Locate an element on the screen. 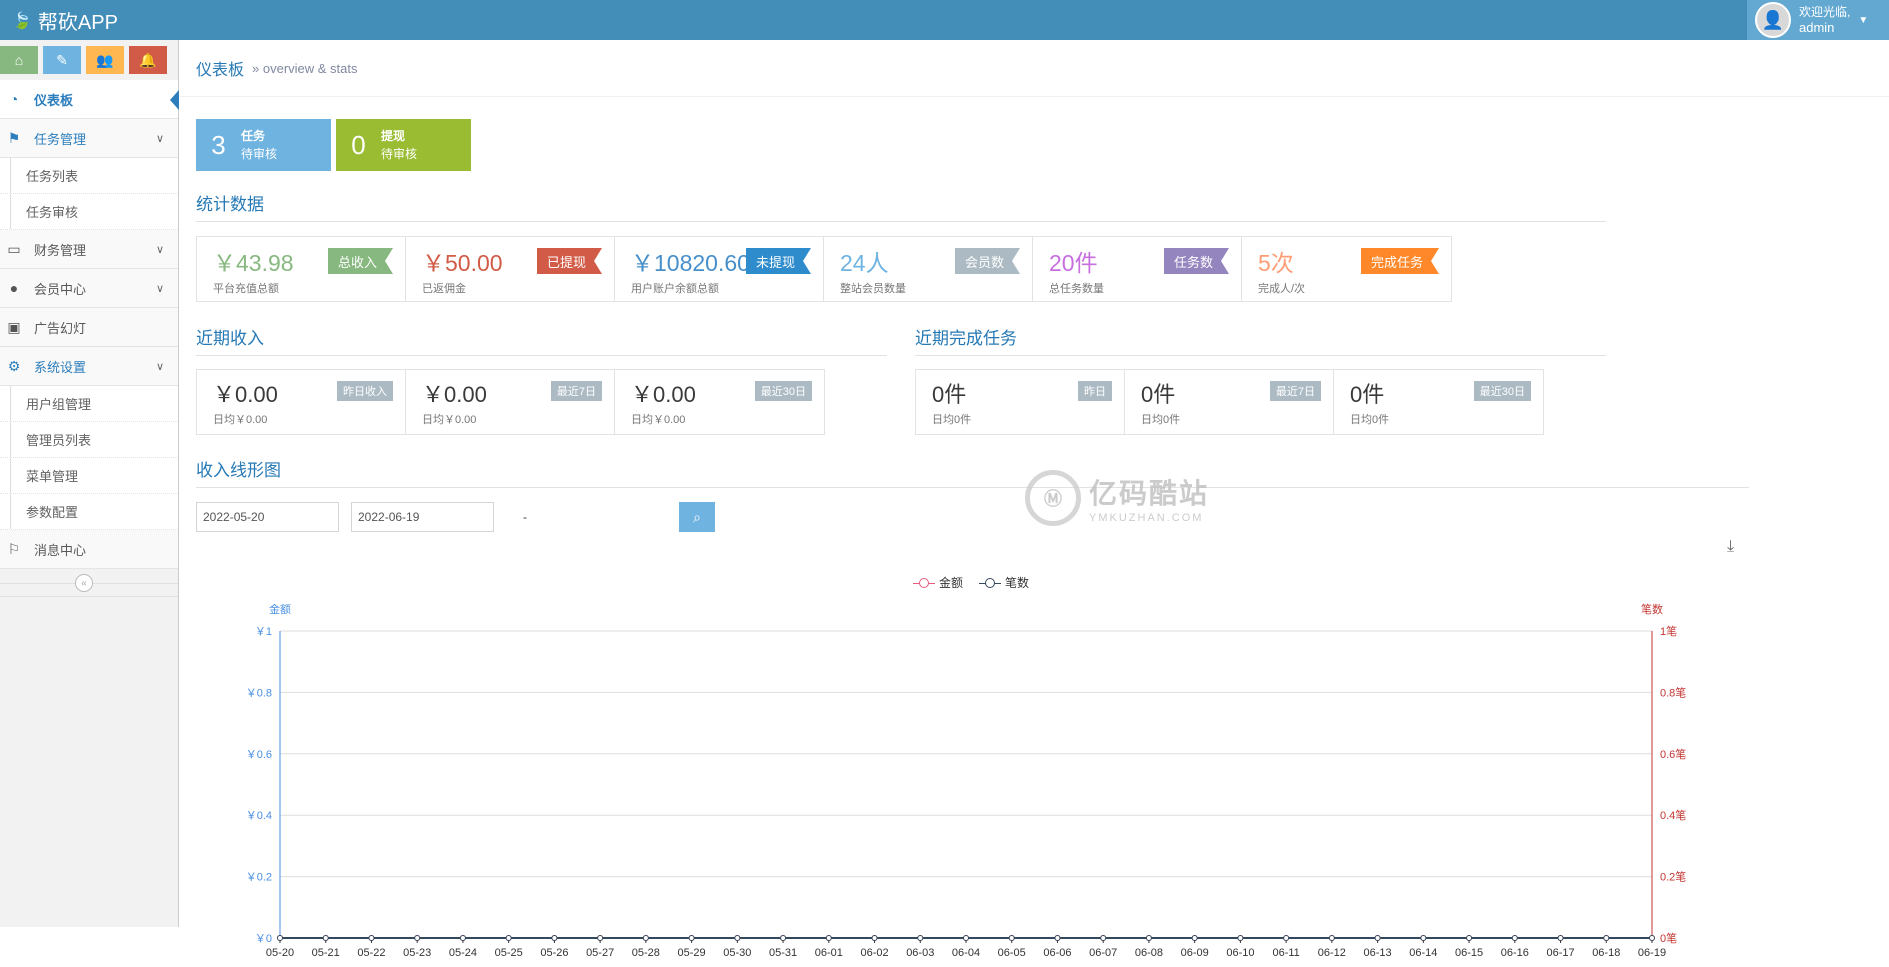 This screenshot has width=1889, height=967. user-icon: ● is located at coordinates (14, 288).